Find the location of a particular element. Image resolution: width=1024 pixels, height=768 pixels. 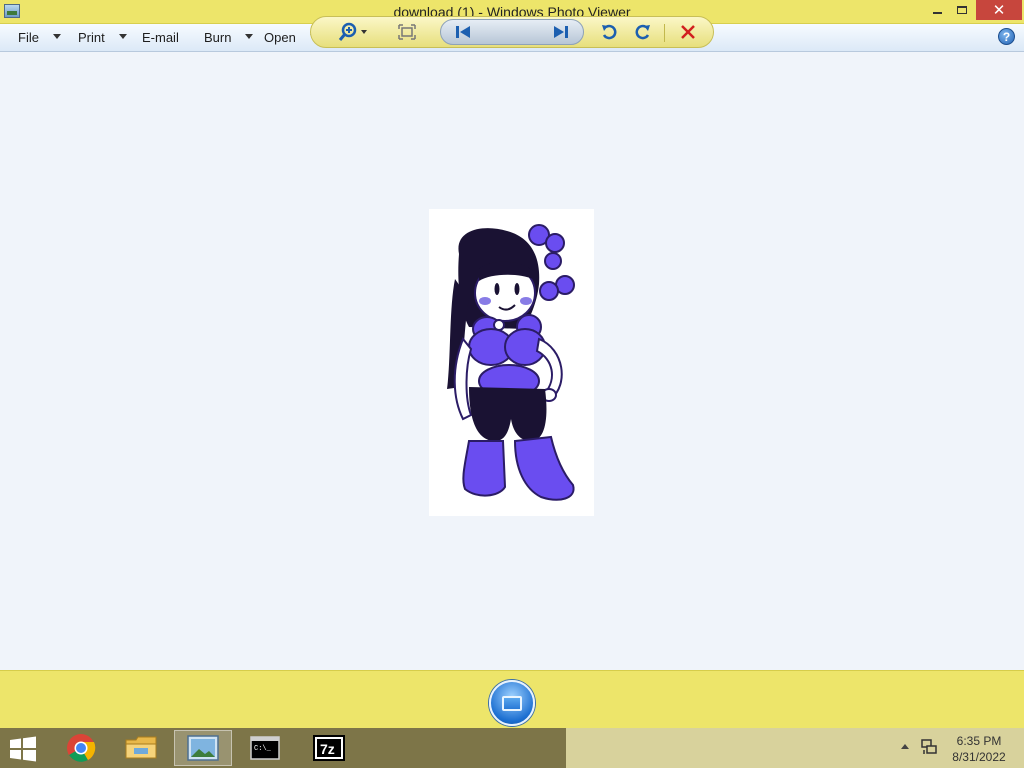

7zip-text: 7z is located at coordinates (327, 749).